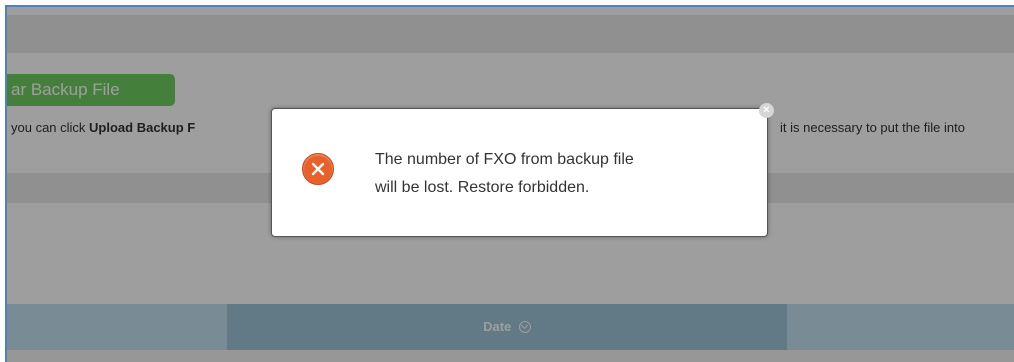 Image resolution: width=1014 pixels, height=362 pixels. Describe the element at coordinates (504, 159) in the screenshot. I see `dialog-message-line1: The number of FXO from backup file` at that location.